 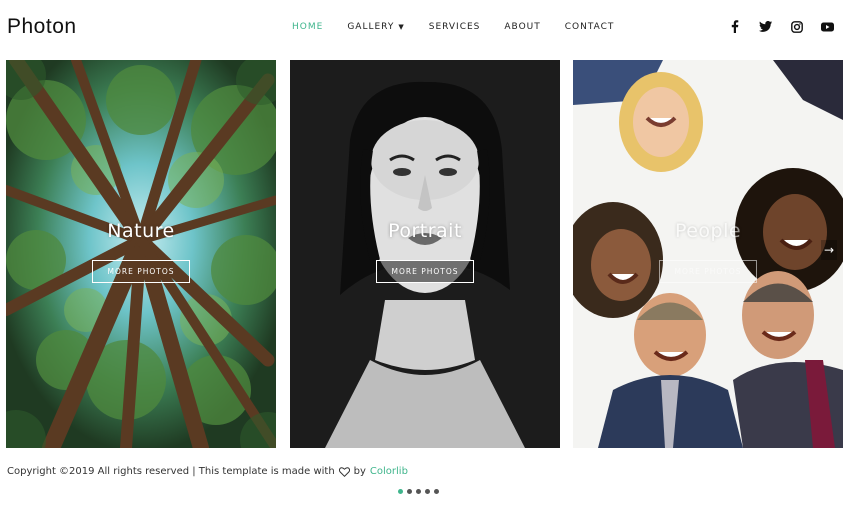 What do you see at coordinates (765, 26) in the screenshot?
I see `twitter-icon` at bounding box center [765, 26].